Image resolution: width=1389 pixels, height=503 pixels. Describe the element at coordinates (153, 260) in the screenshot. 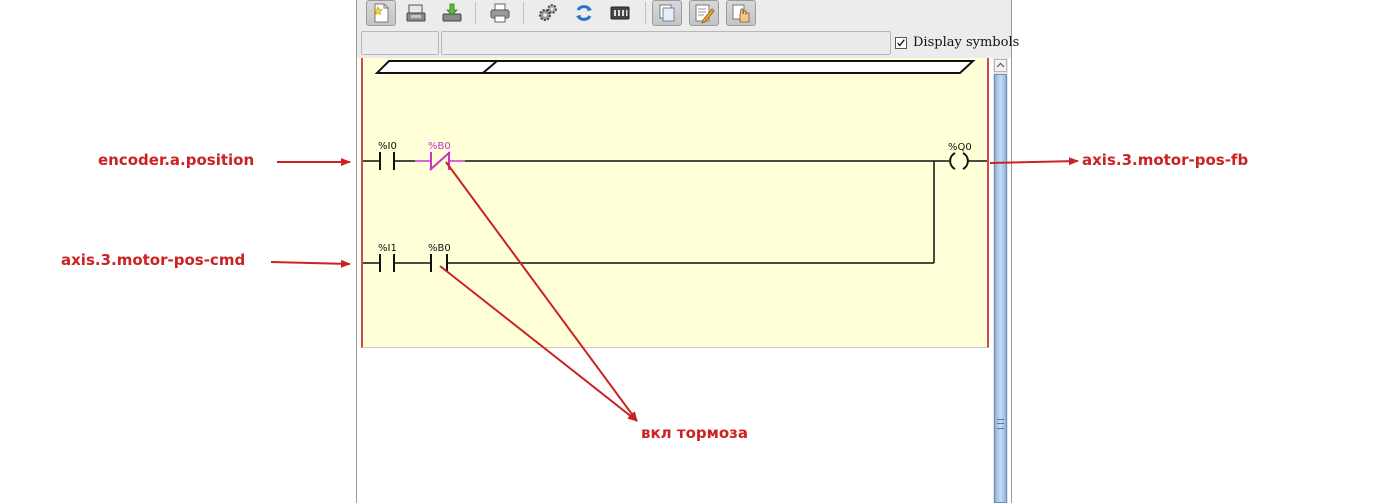

I see `annotation-motor-pos-cmd: axis.3.motor-pos-cmd` at that location.